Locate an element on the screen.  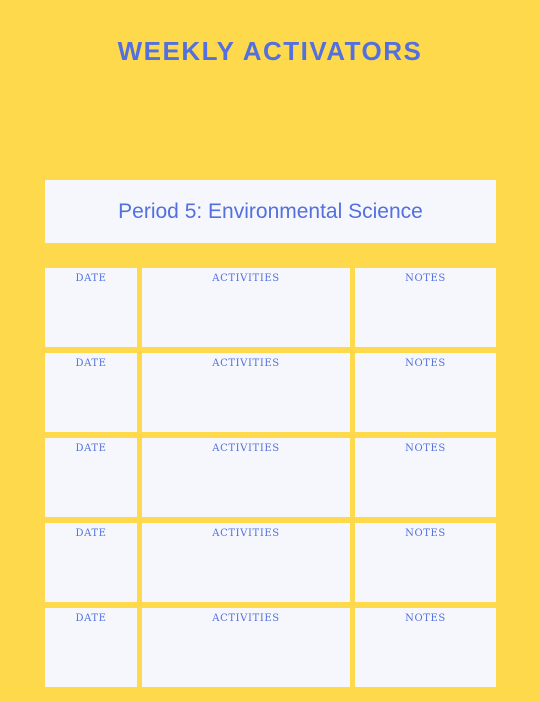
page-title: WEEKLY ACTIVATORS is located at coordinates (270, 51).